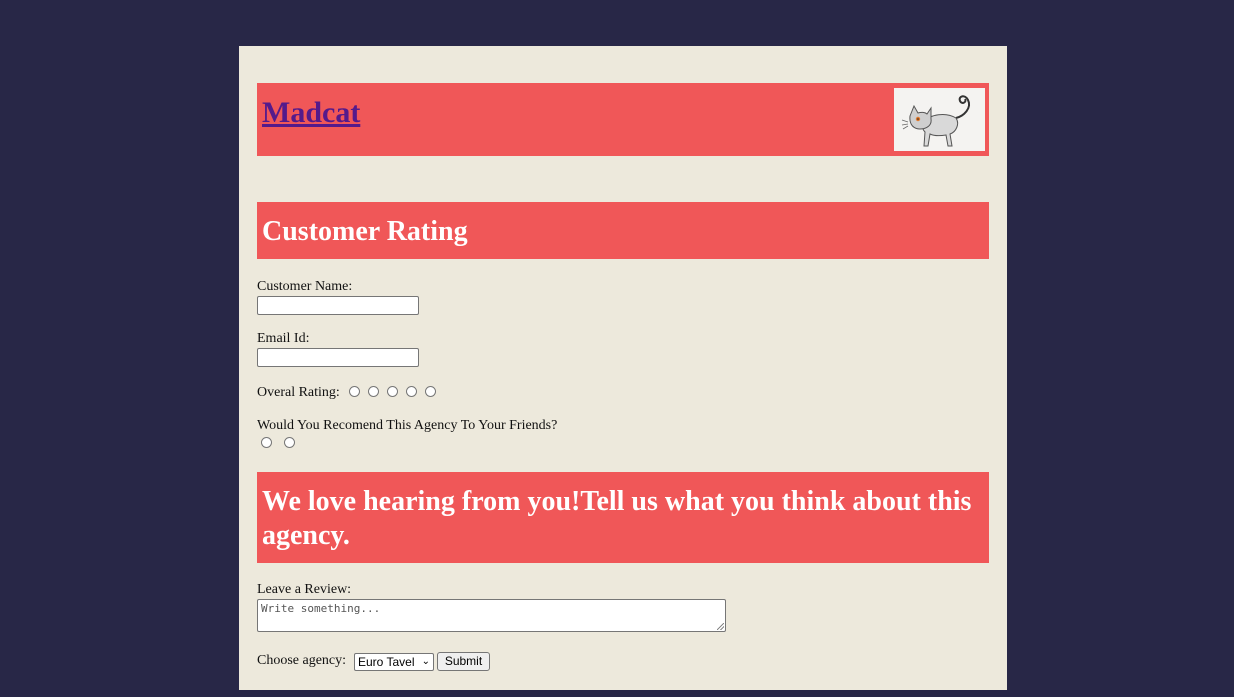 This screenshot has width=1234, height=697. What do you see at coordinates (304, 589) in the screenshot?
I see `review-label: Leave a Review:` at bounding box center [304, 589].